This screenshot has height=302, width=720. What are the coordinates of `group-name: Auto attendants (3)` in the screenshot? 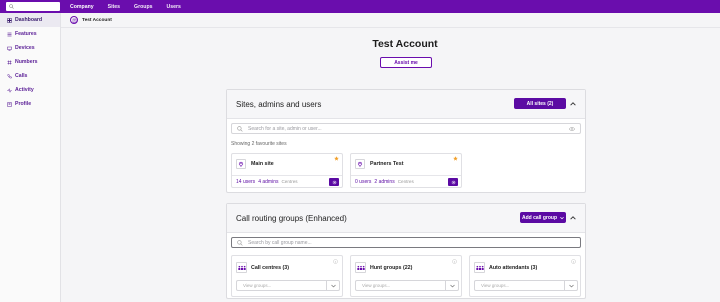 It's located at (513, 267).